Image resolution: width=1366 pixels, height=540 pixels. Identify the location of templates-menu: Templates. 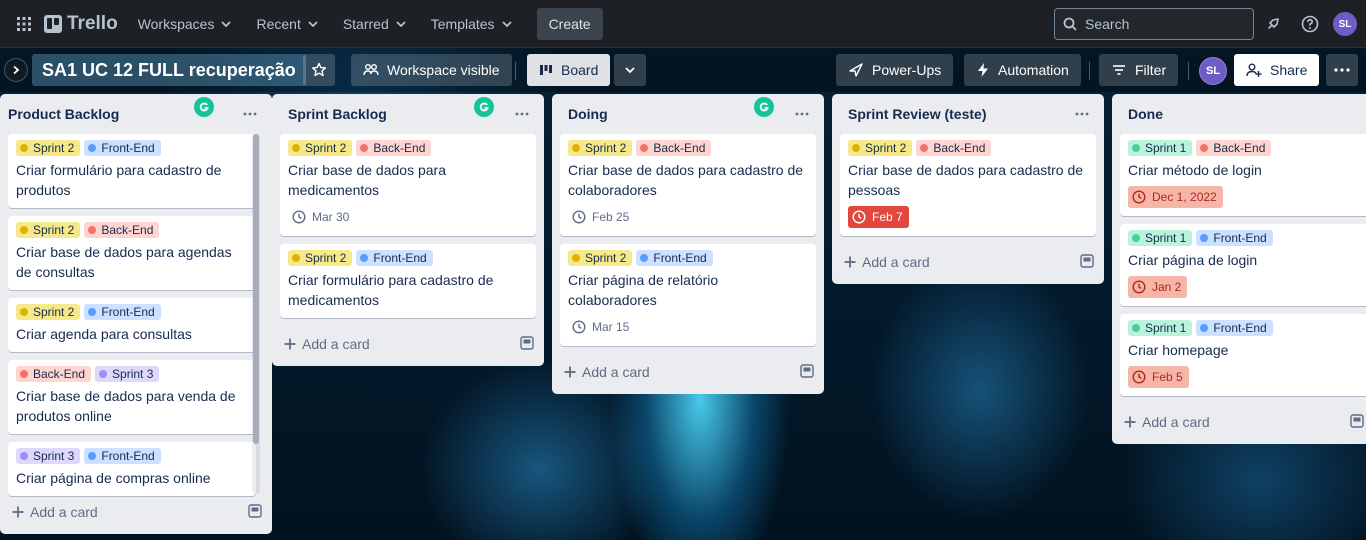
(472, 24).